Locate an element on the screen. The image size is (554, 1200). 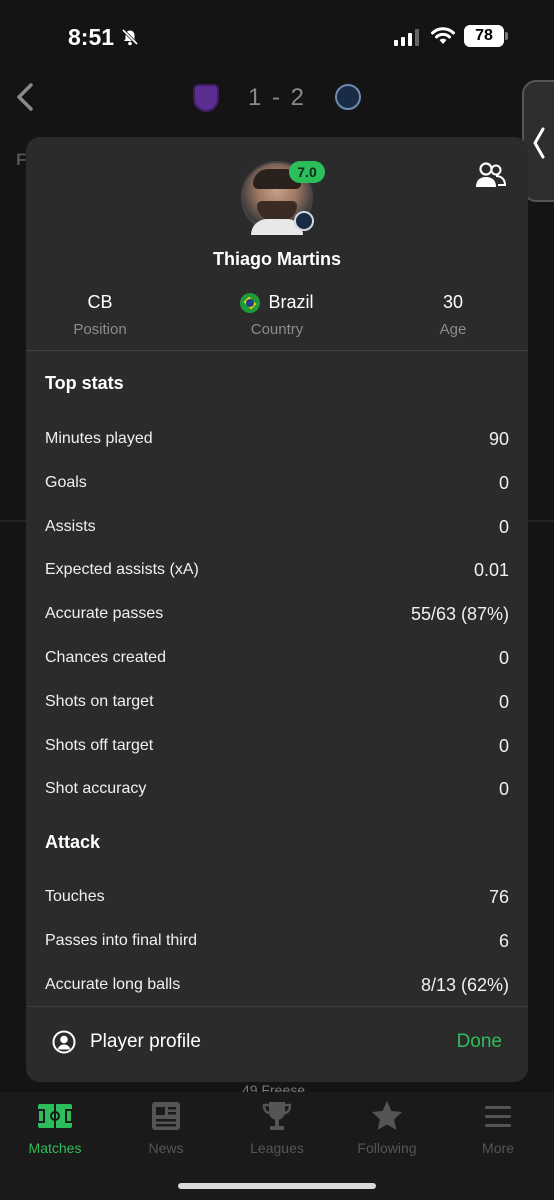
country-value: Brazil is located at coordinates (291, 302).